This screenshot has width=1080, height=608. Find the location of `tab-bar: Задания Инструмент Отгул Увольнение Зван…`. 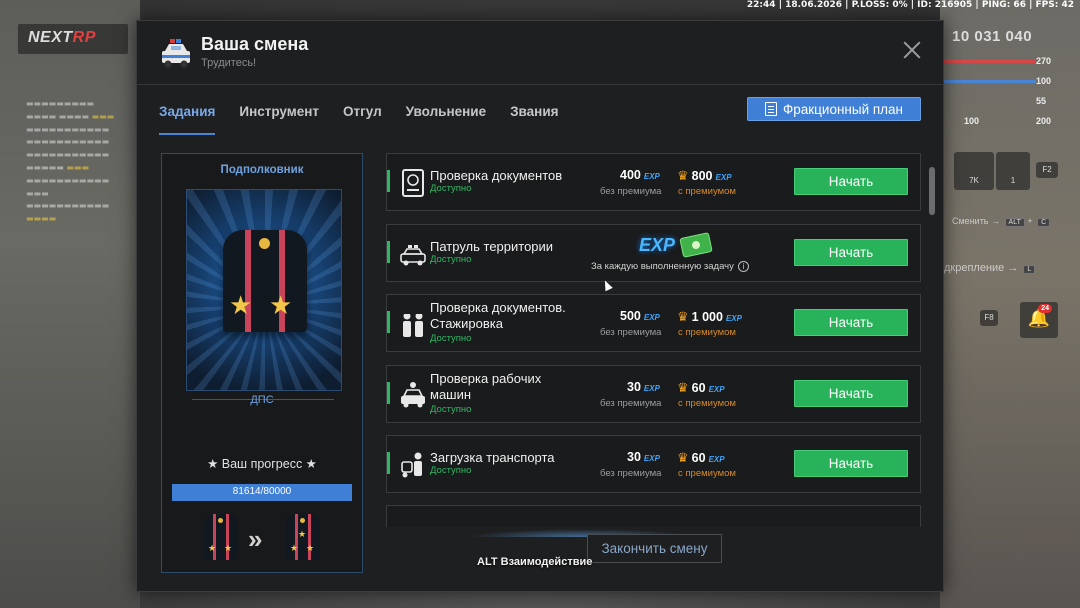

tab-bar: Задания Инструмент Отгул Увольнение Зван… is located at coordinates (371, 118).